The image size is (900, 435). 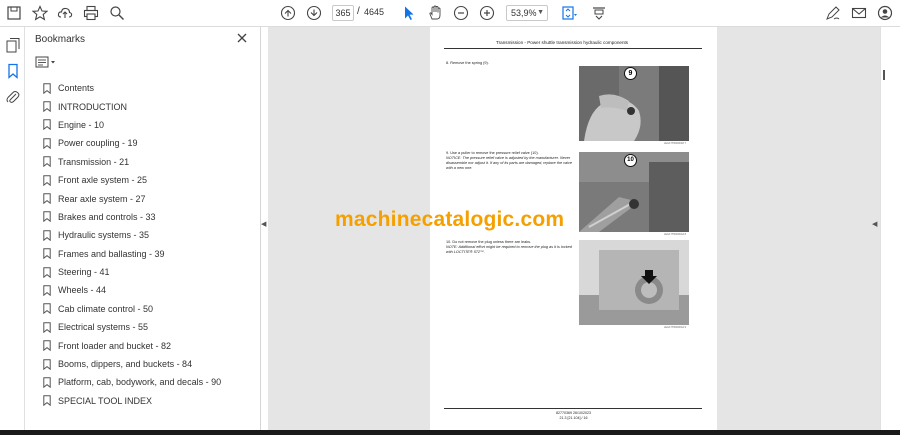 I want to click on bookmark-label: Brakes and controls - 33, so click(x=107, y=216).